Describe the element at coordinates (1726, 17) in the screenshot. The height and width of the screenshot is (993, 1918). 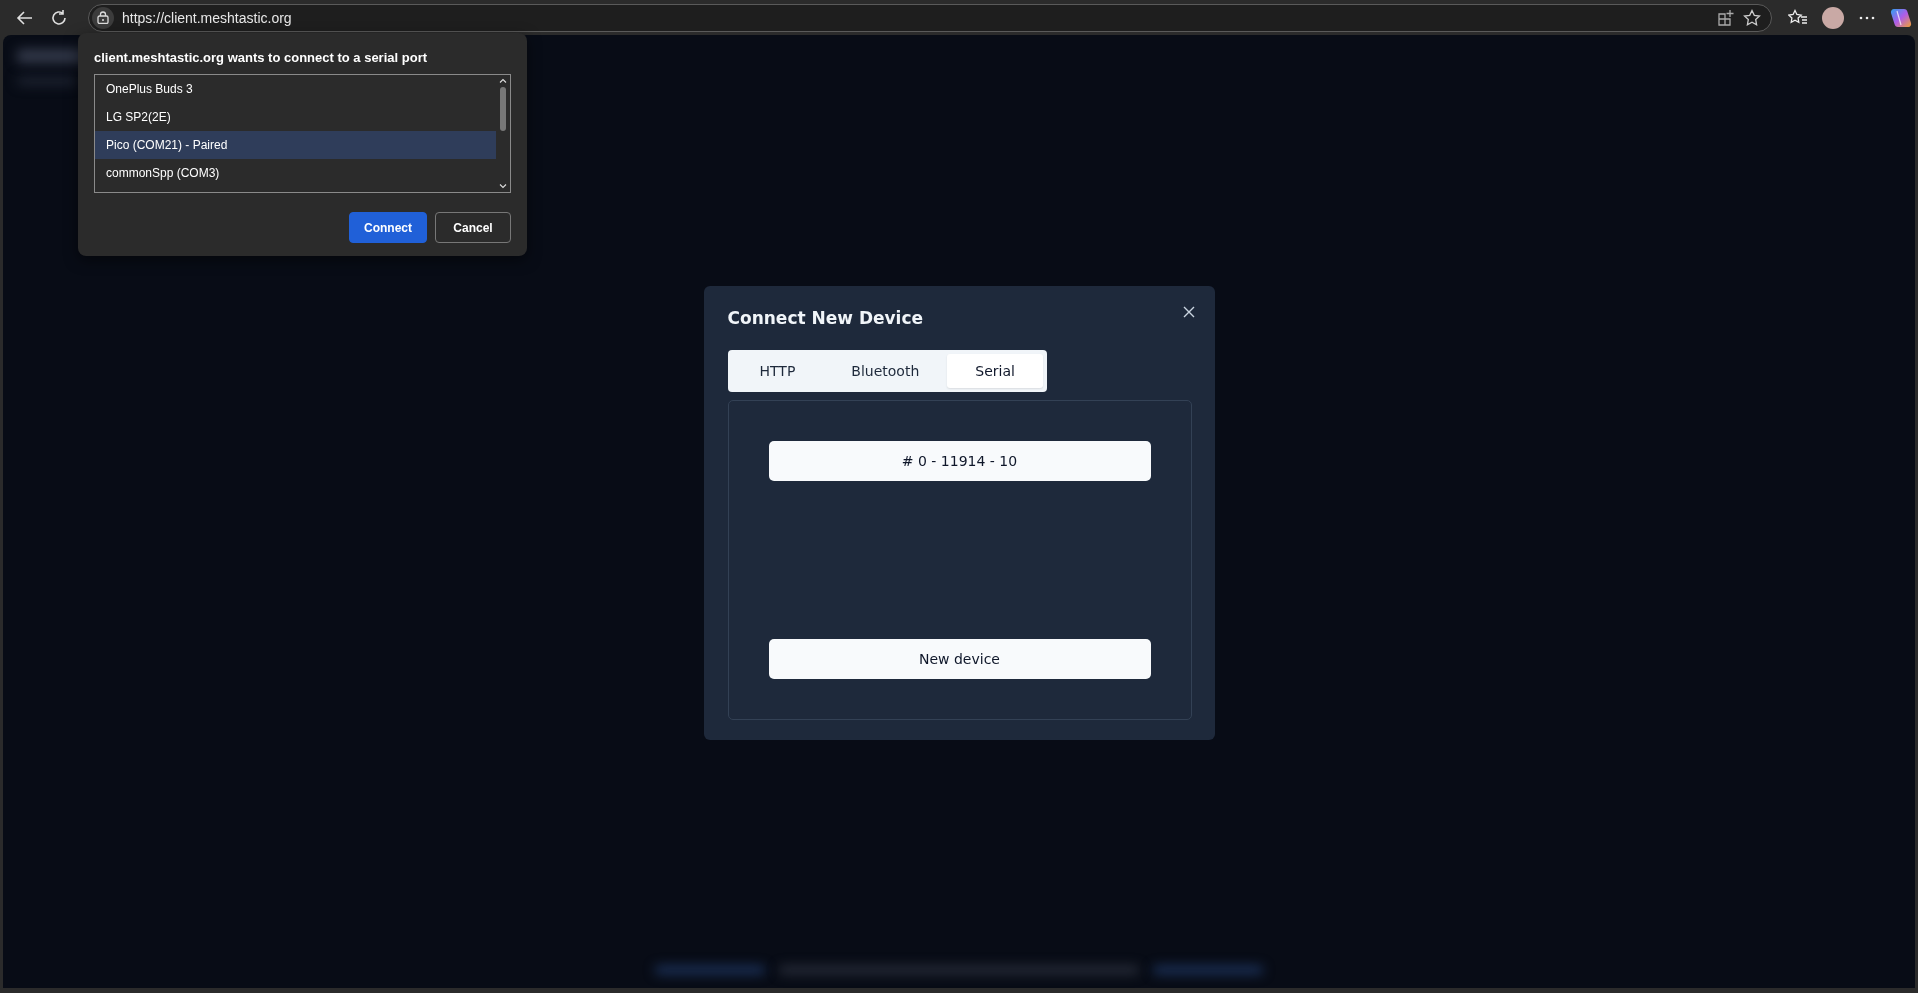
I see `add-app-icon` at that location.